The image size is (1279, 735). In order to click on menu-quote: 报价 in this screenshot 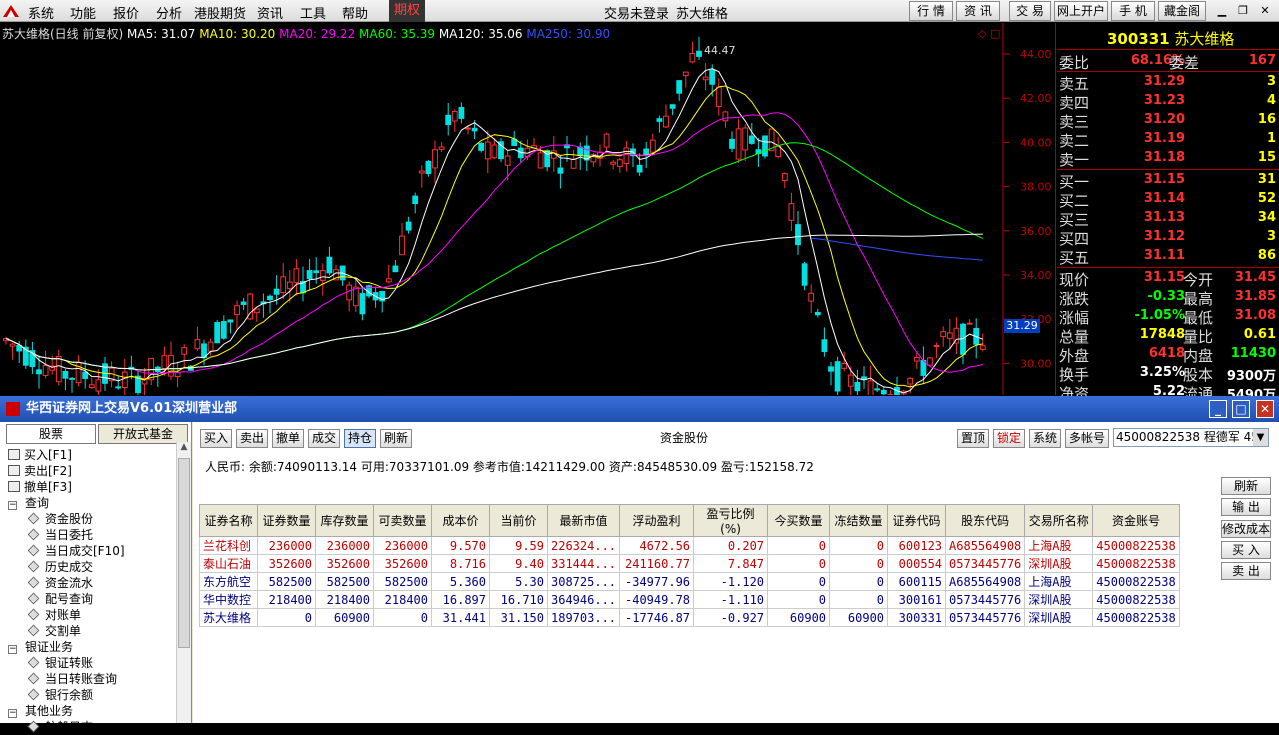, I will do `click(126, 12)`.